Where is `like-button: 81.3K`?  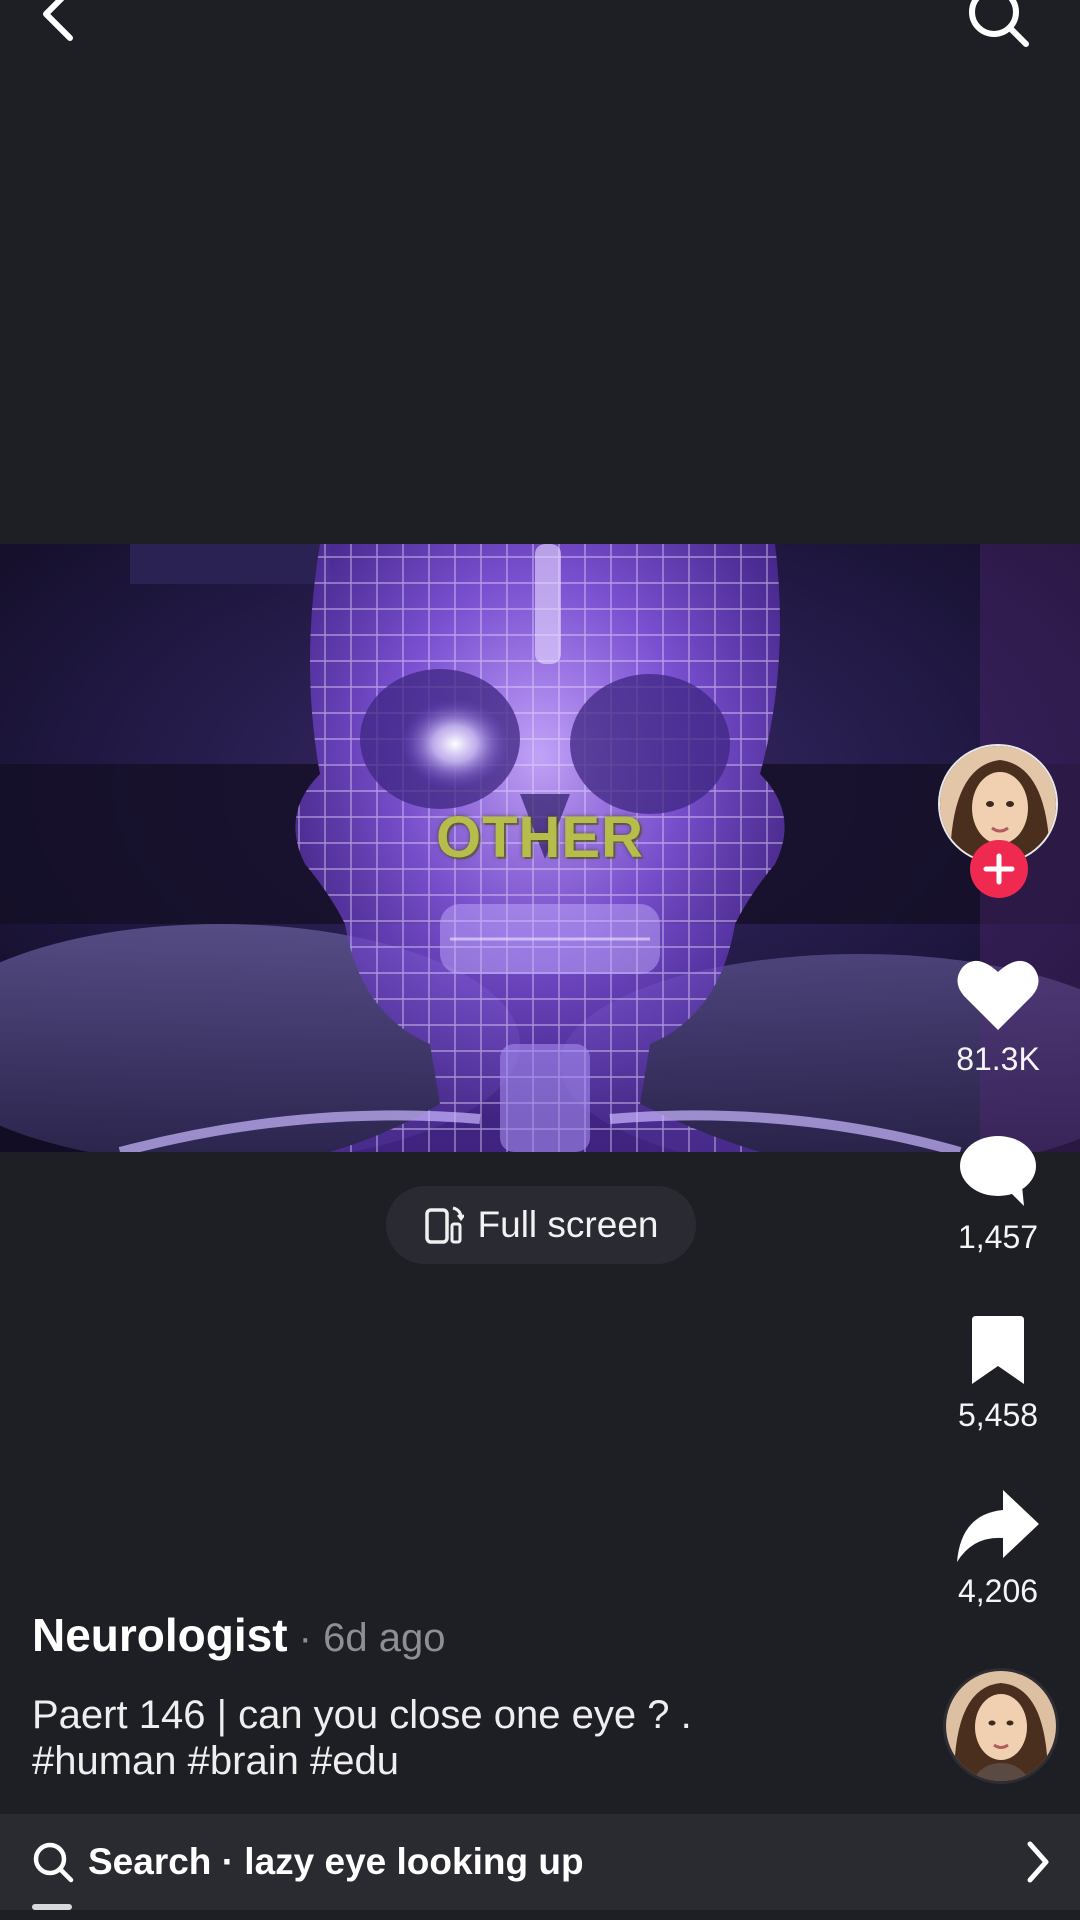 like-button: 81.3K is located at coordinates (998, 1017).